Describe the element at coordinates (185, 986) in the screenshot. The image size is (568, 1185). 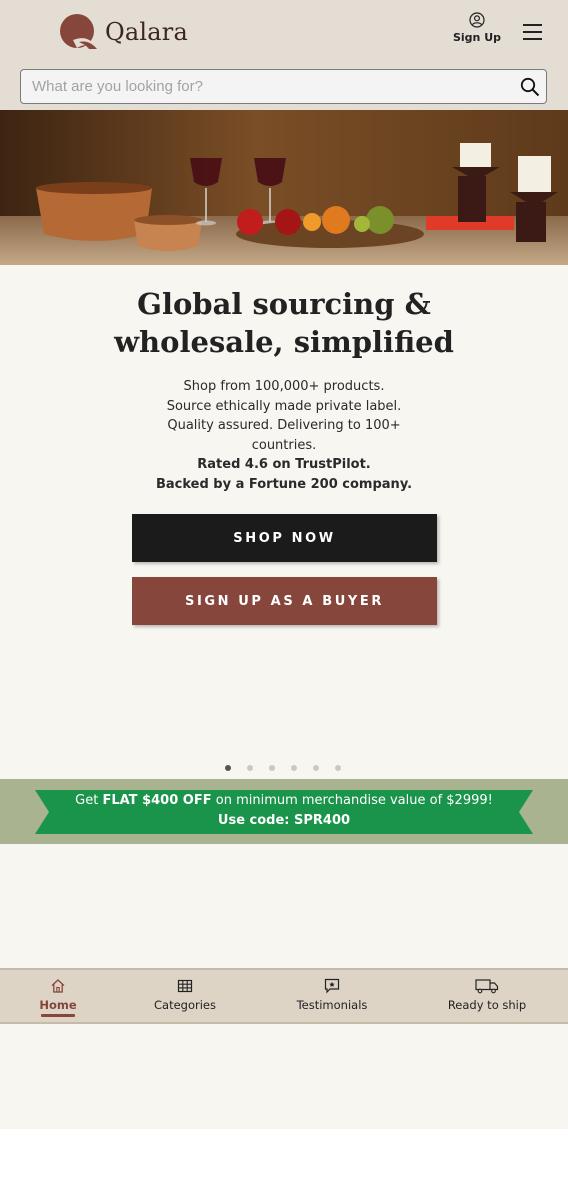
I see `grid-icon` at that location.